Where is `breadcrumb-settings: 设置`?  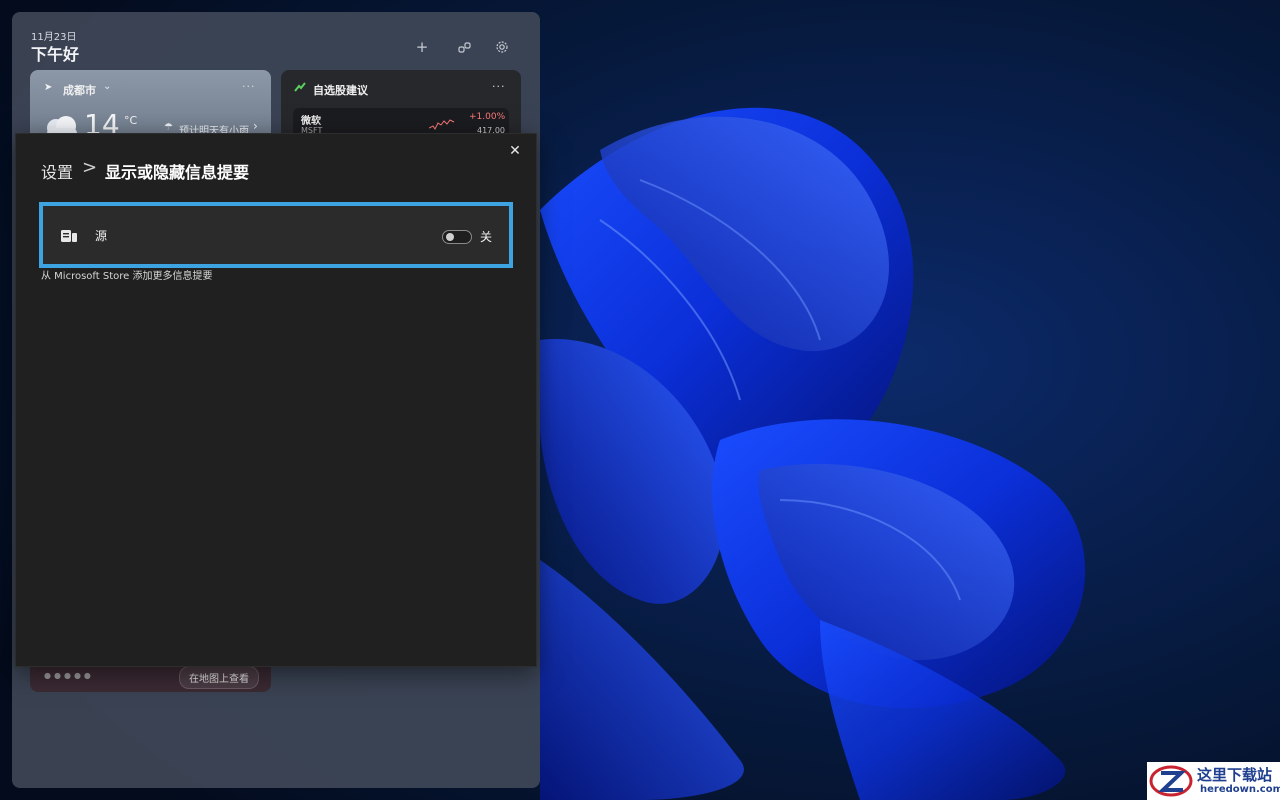
breadcrumb-settings: 设置 is located at coordinates (57, 171).